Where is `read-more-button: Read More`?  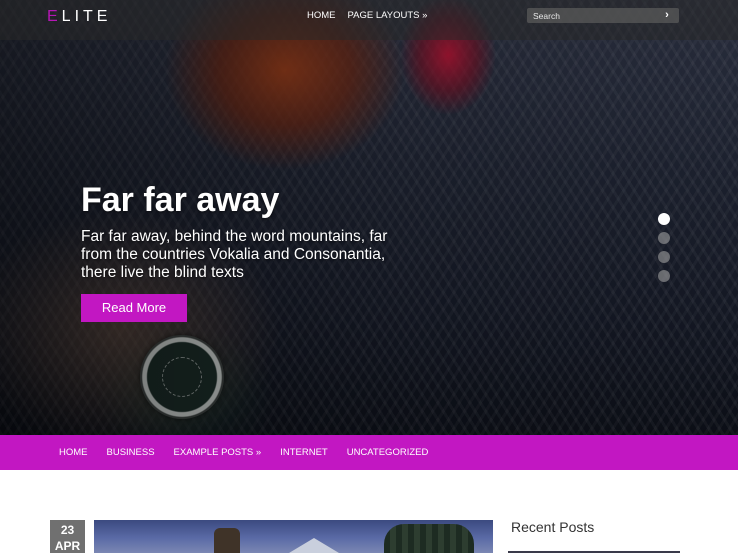 read-more-button: Read More is located at coordinates (134, 308).